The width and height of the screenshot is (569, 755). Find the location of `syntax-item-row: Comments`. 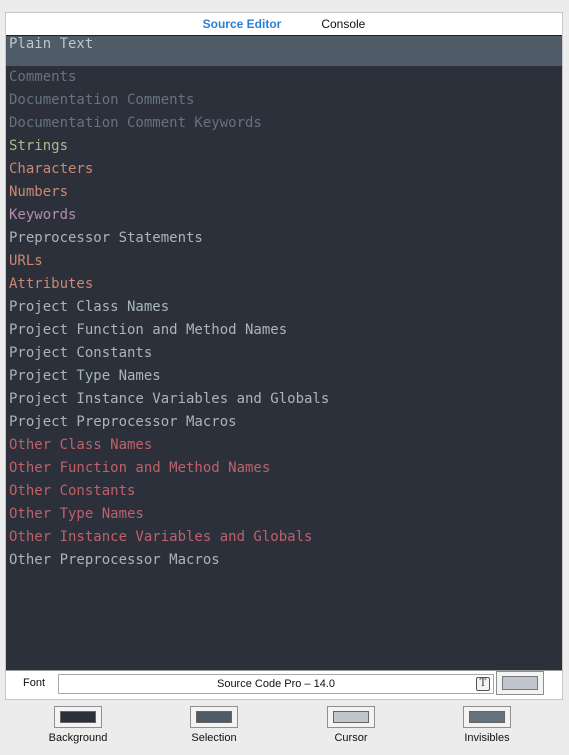

syntax-item-row: Comments is located at coordinates (284, 77).